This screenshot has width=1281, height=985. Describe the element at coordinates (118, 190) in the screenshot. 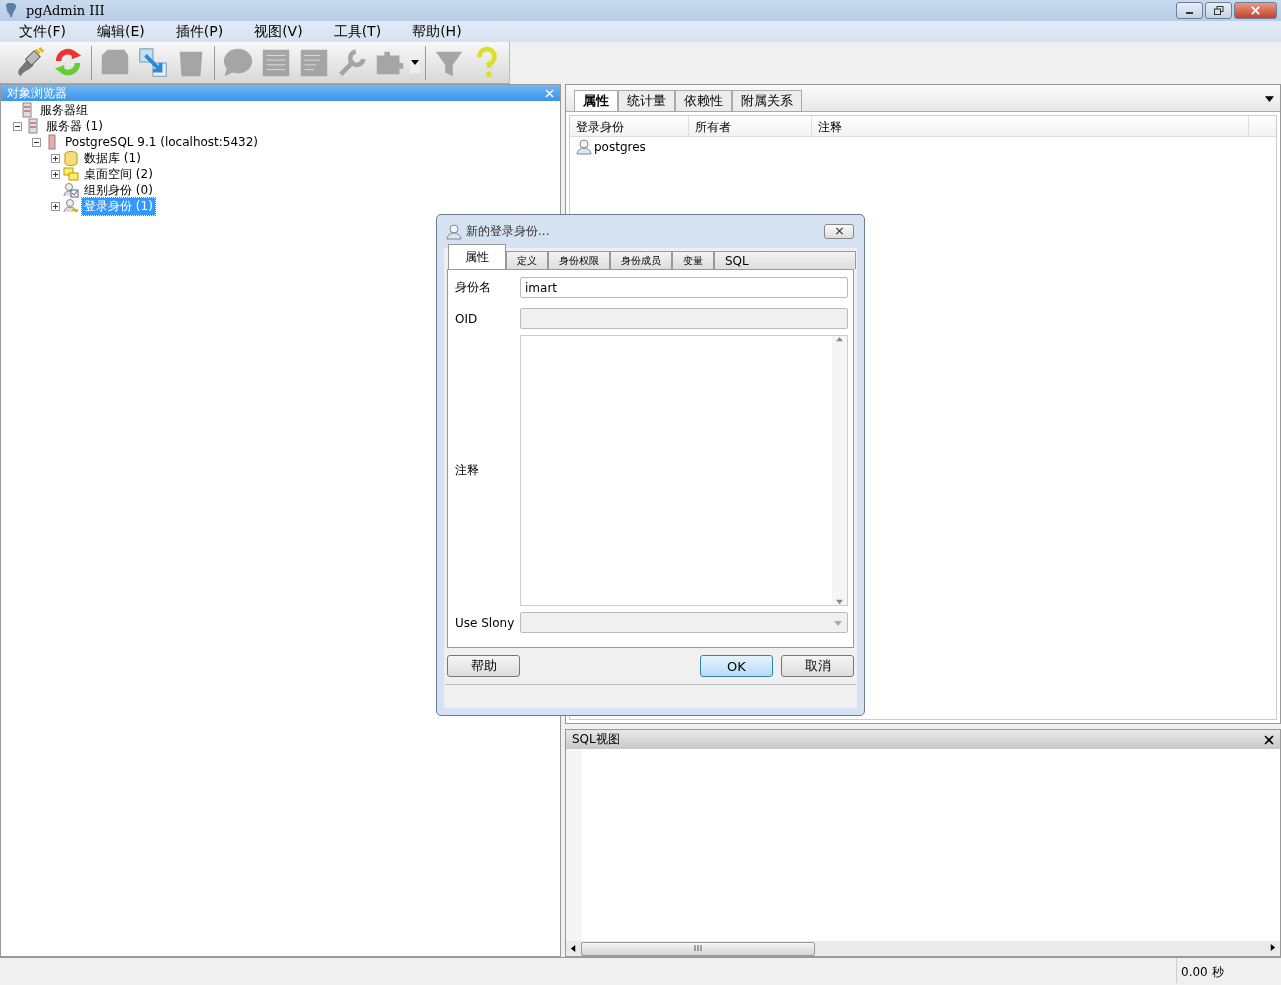

I see `tree-item: 组别身份 (0)` at that location.